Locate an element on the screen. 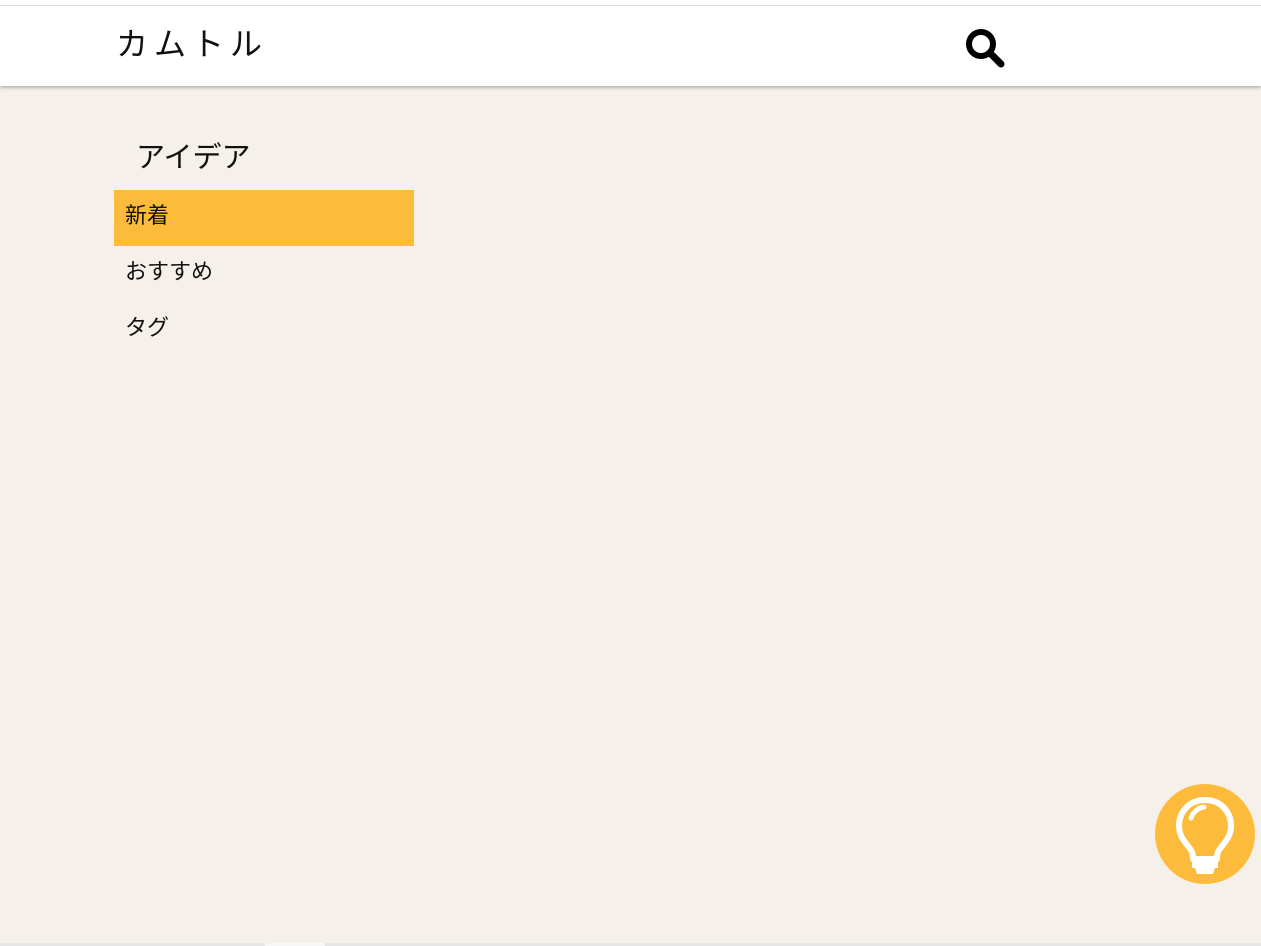  sidebar-nav: アイデア 新着 おすすめ タグ is located at coordinates (264, 244).